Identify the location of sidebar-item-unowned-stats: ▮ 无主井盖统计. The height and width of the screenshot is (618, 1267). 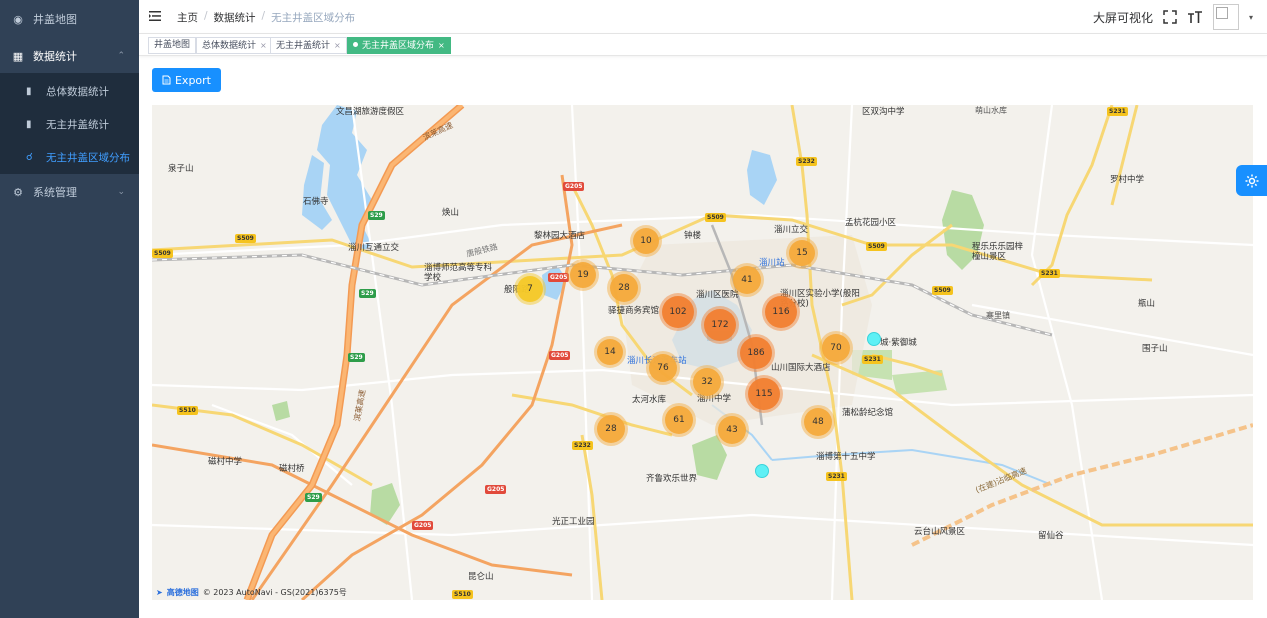
(69, 124).